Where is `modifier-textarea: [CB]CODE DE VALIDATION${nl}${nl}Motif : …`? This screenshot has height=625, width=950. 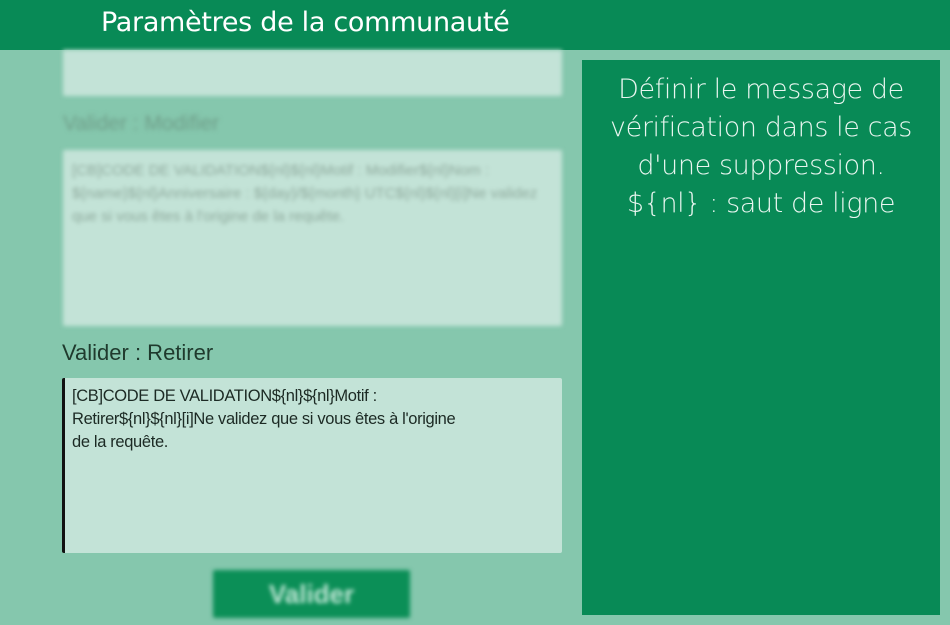 modifier-textarea: [CB]CODE DE VALIDATION${nl}${nl}Motif : … is located at coordinates (312, 238).